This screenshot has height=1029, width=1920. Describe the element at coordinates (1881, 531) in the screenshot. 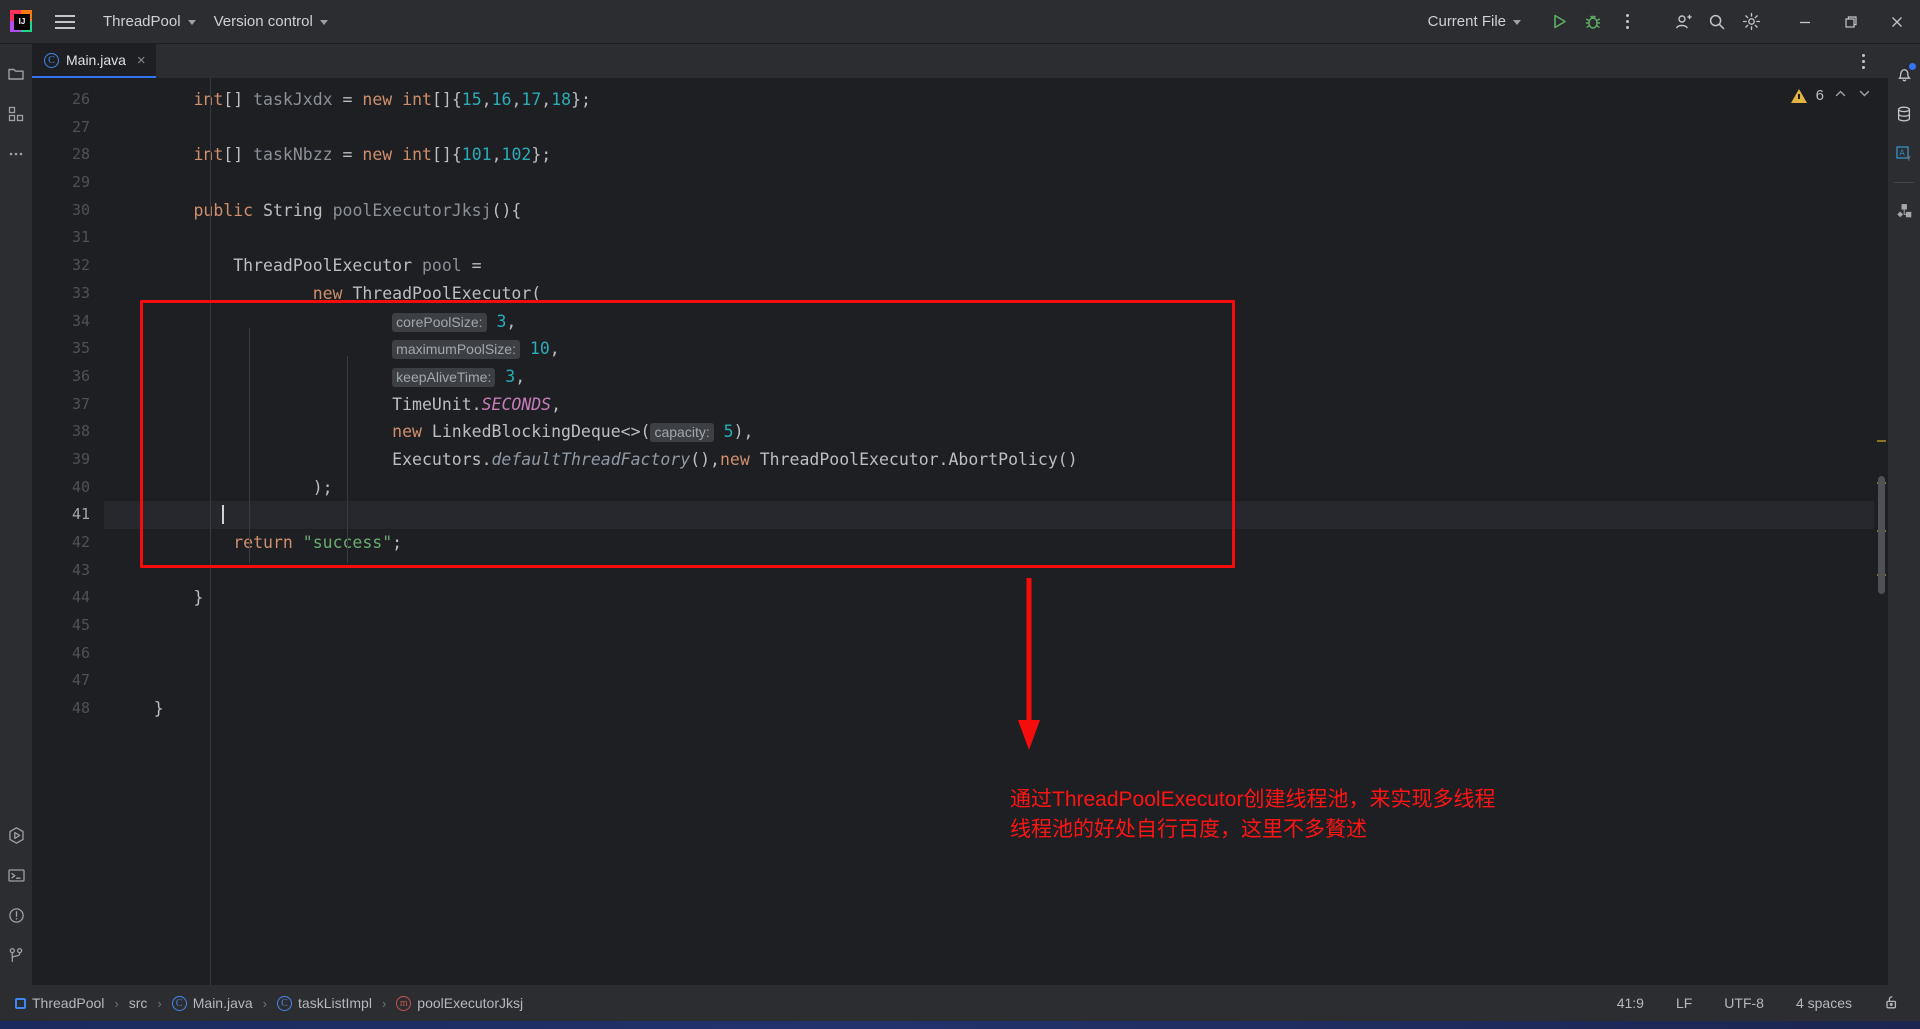

I see `editor-scrollbar` at that location.